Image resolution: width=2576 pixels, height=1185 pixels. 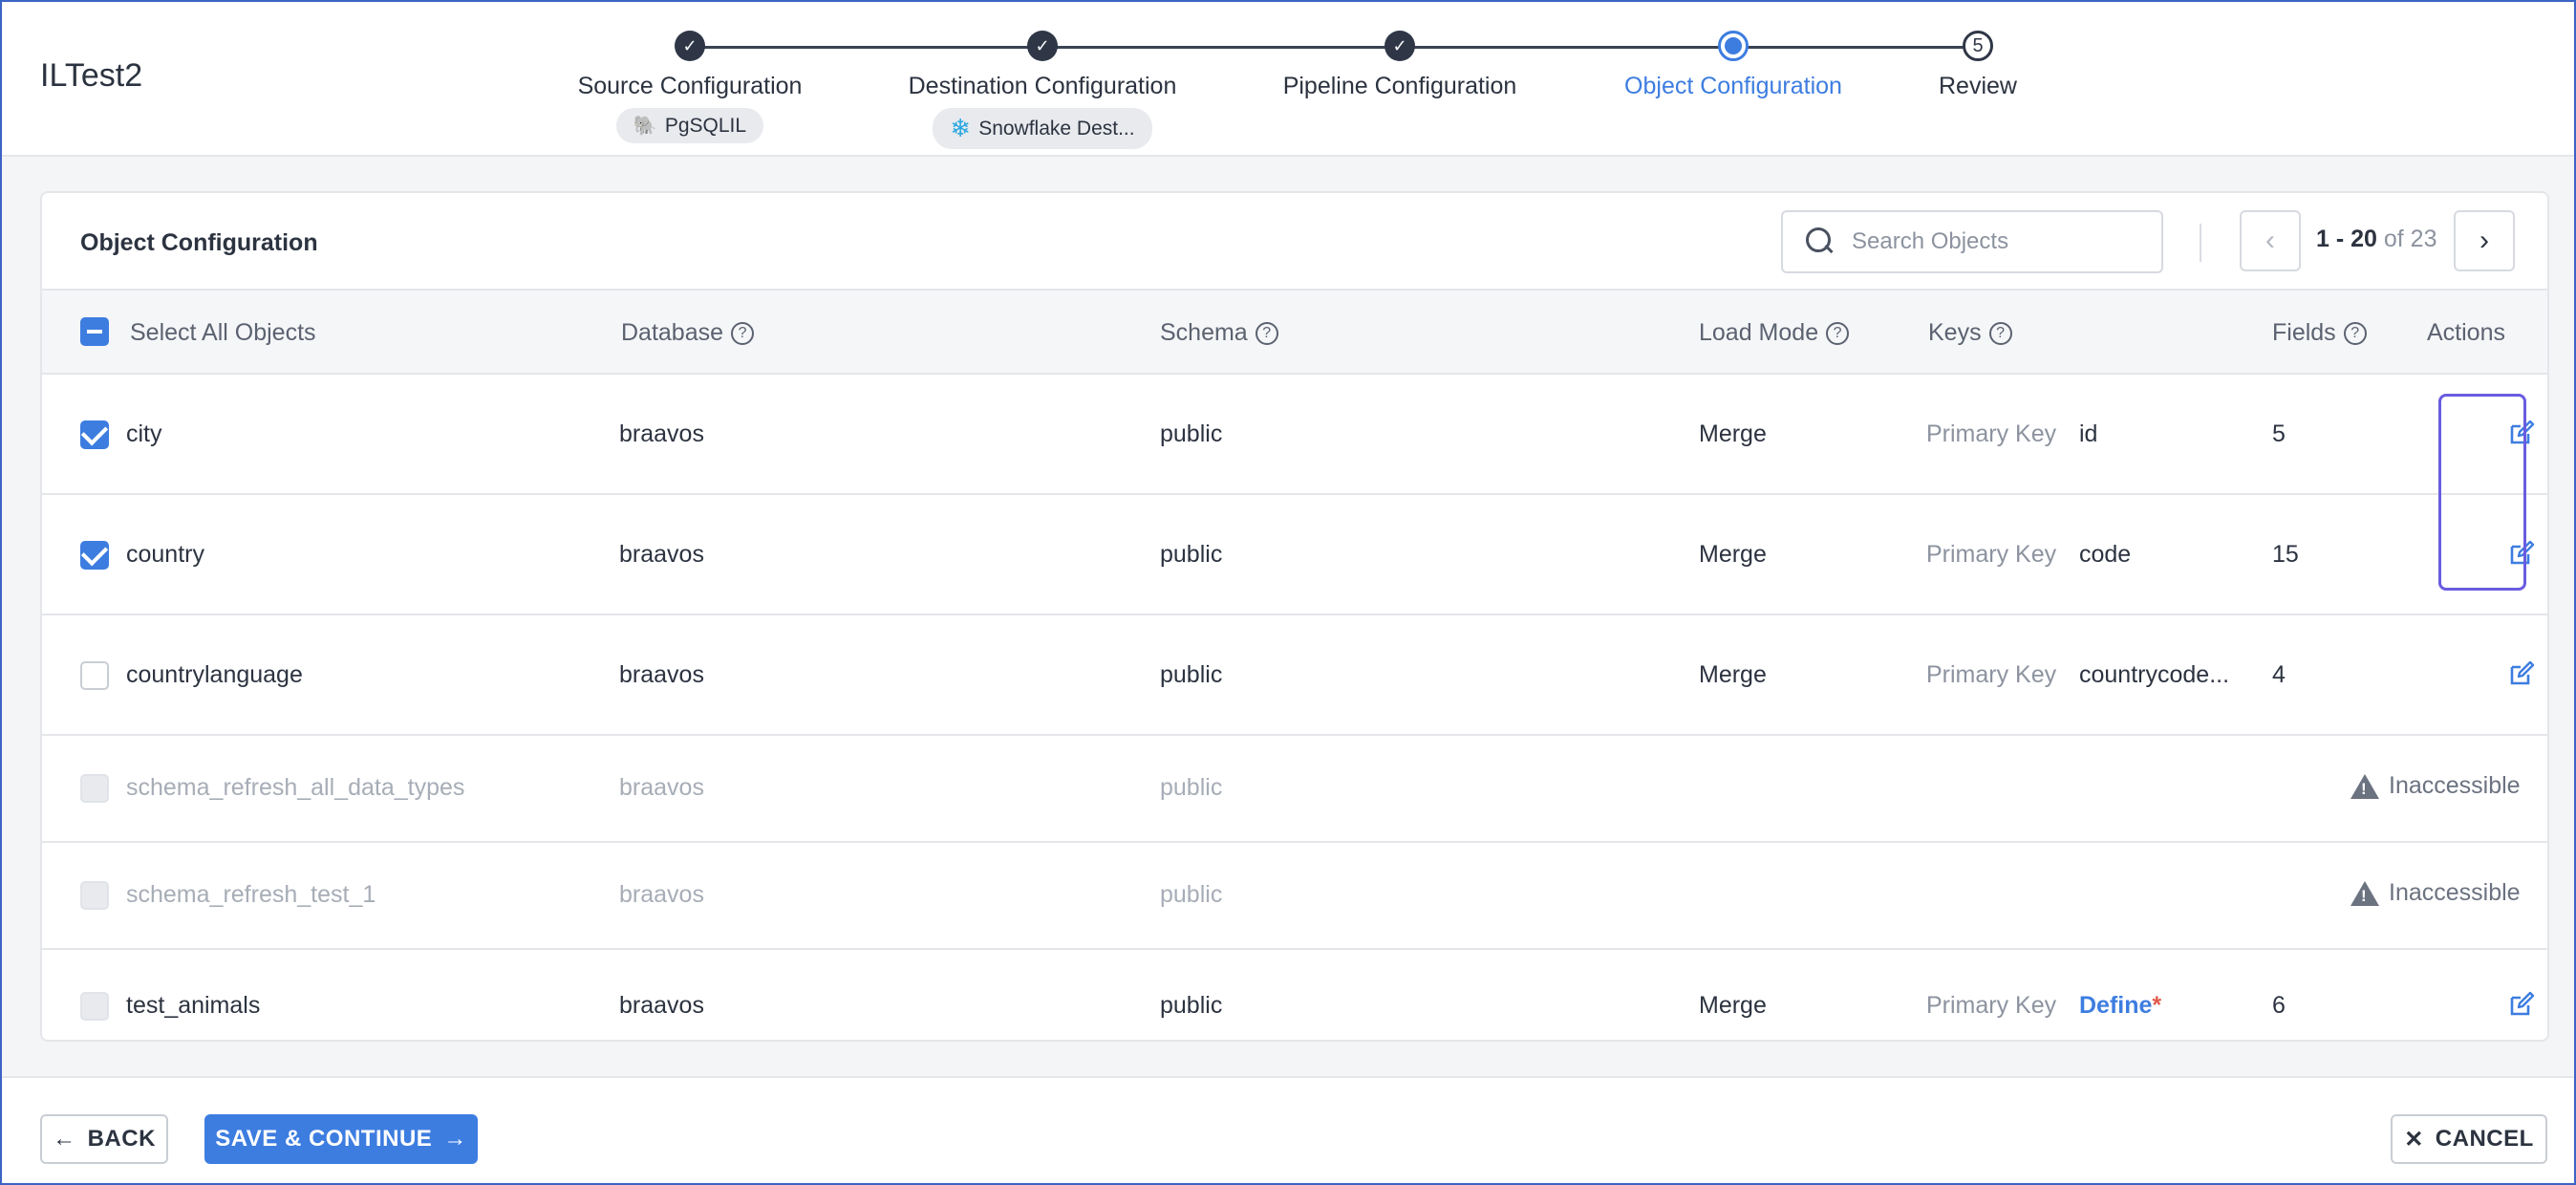 I want to click on search-icon, so click(x=1820, y=242).